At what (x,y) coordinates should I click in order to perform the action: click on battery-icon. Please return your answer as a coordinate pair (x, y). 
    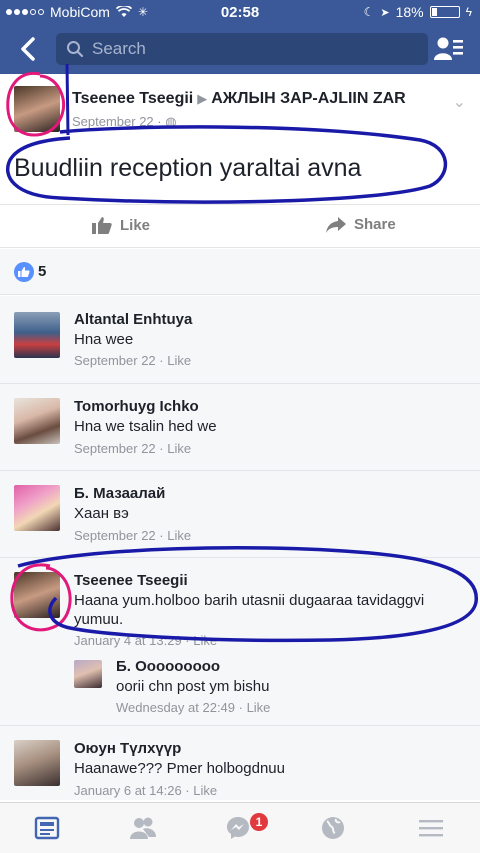
    Looking at the image, I should click on (444, 12).